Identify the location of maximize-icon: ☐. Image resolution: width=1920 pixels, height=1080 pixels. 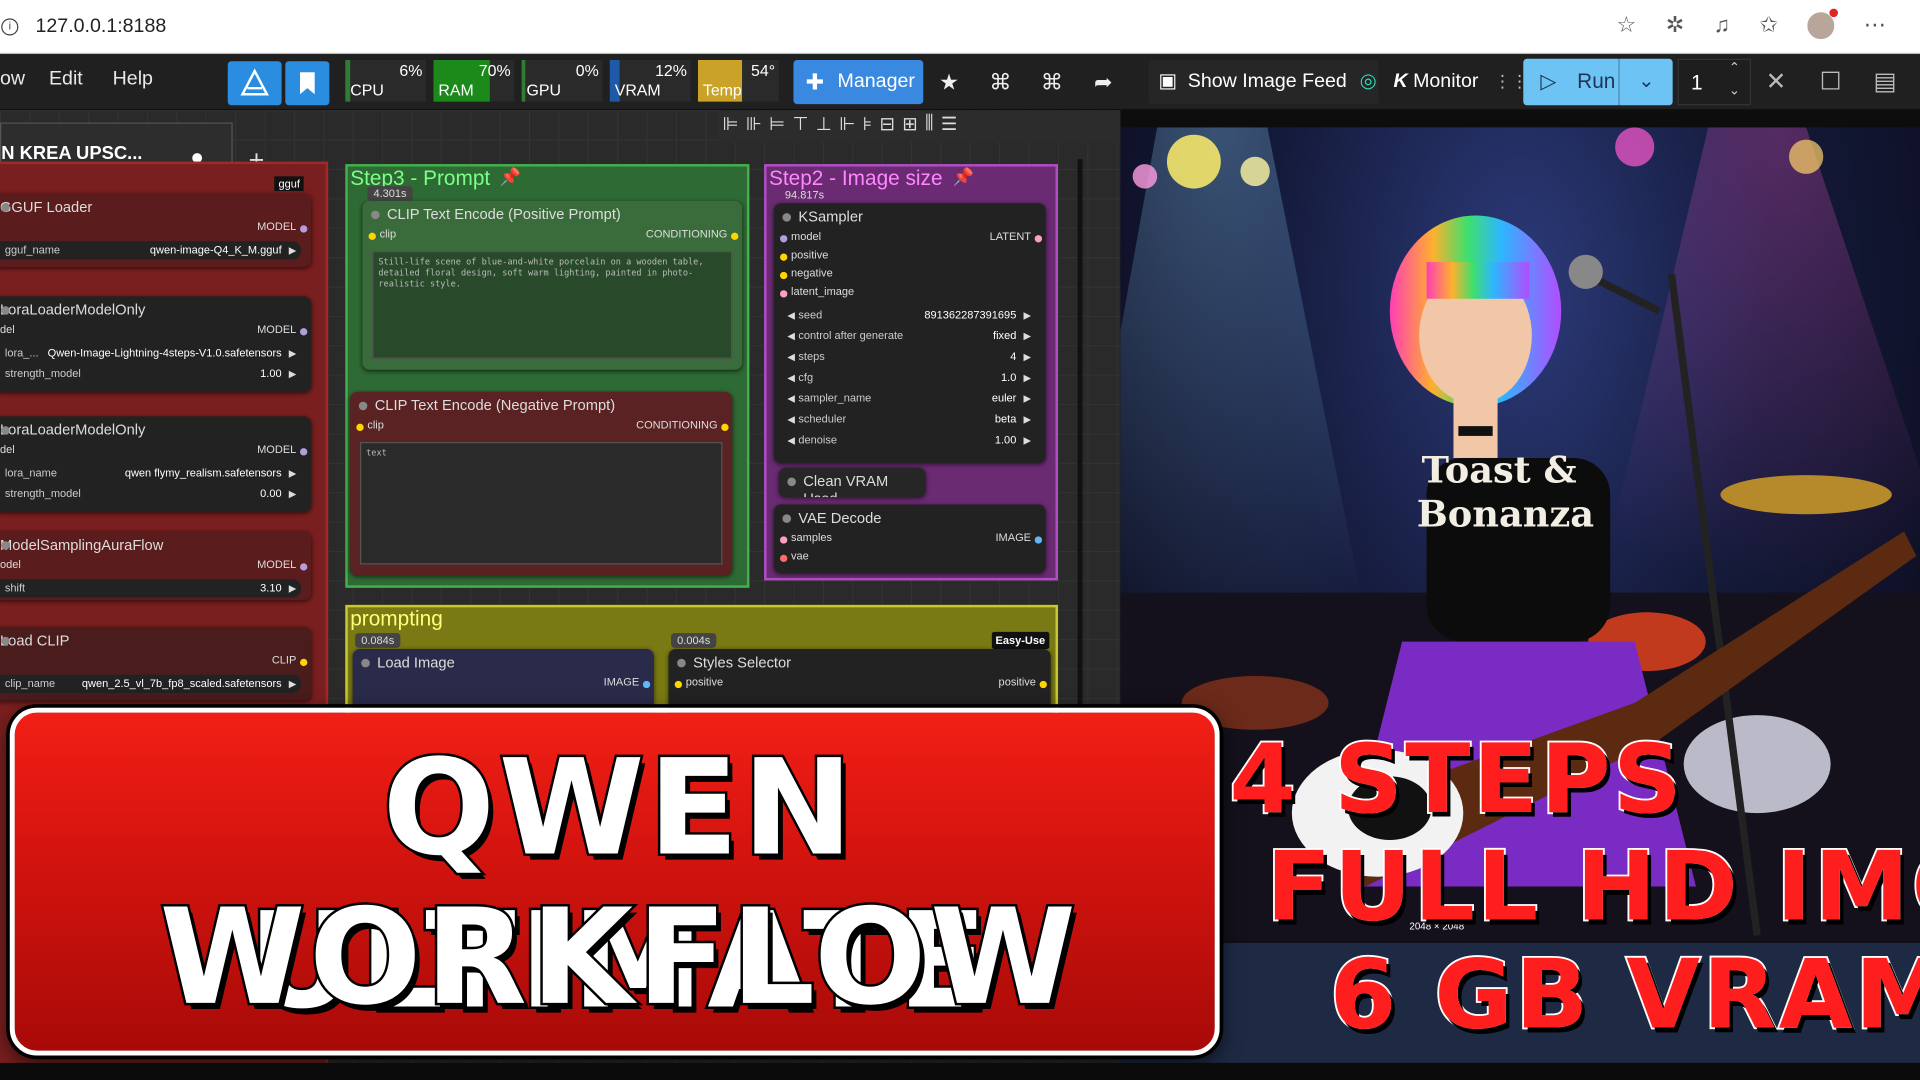
(1831, 81).